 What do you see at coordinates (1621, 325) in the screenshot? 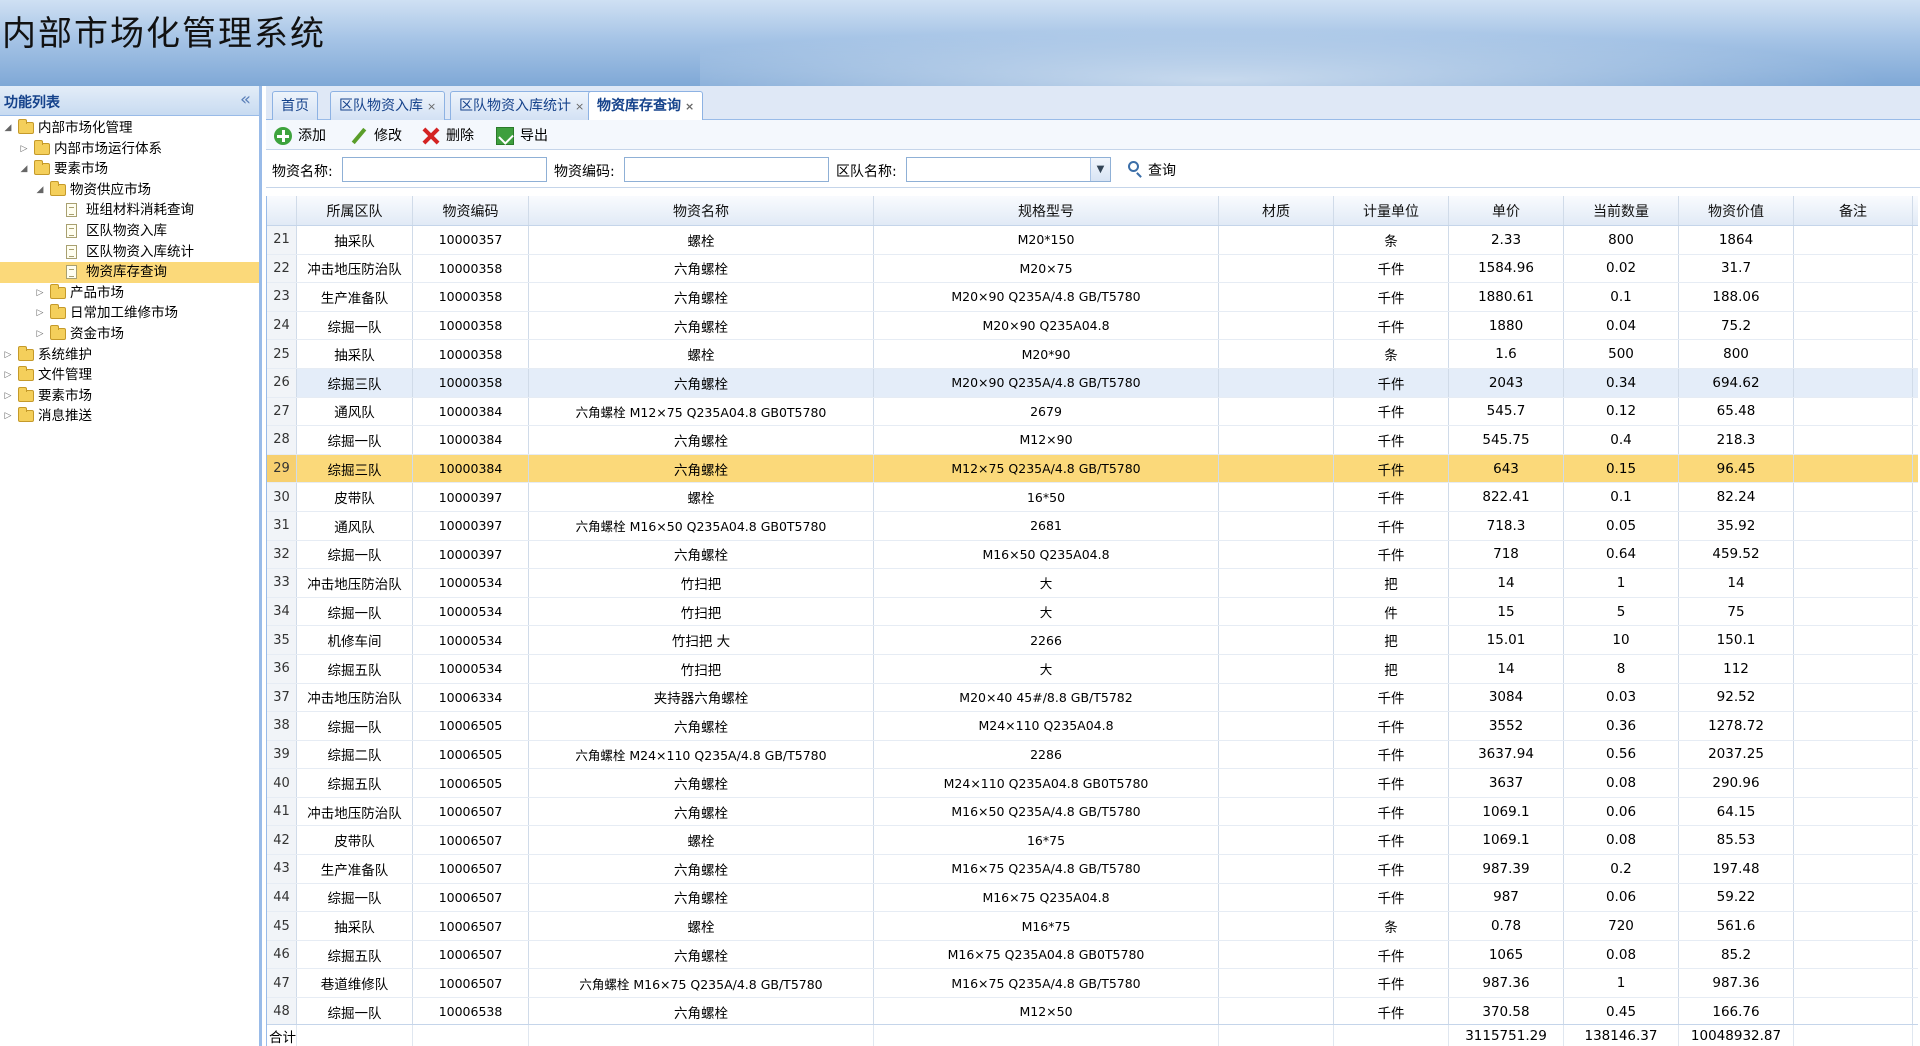
I see `table-cell: 0.04` at bounding box center [1621, 325].